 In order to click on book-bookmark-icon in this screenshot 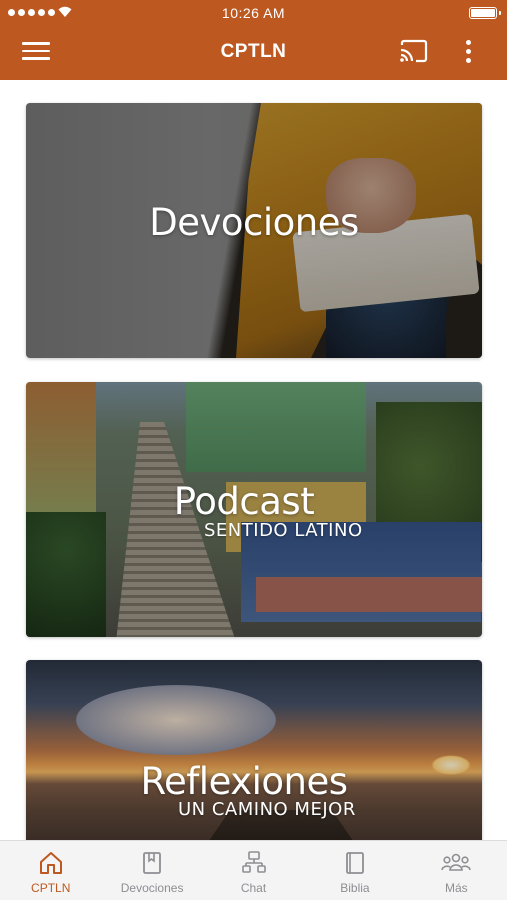, I will do `click(152, 863)`.